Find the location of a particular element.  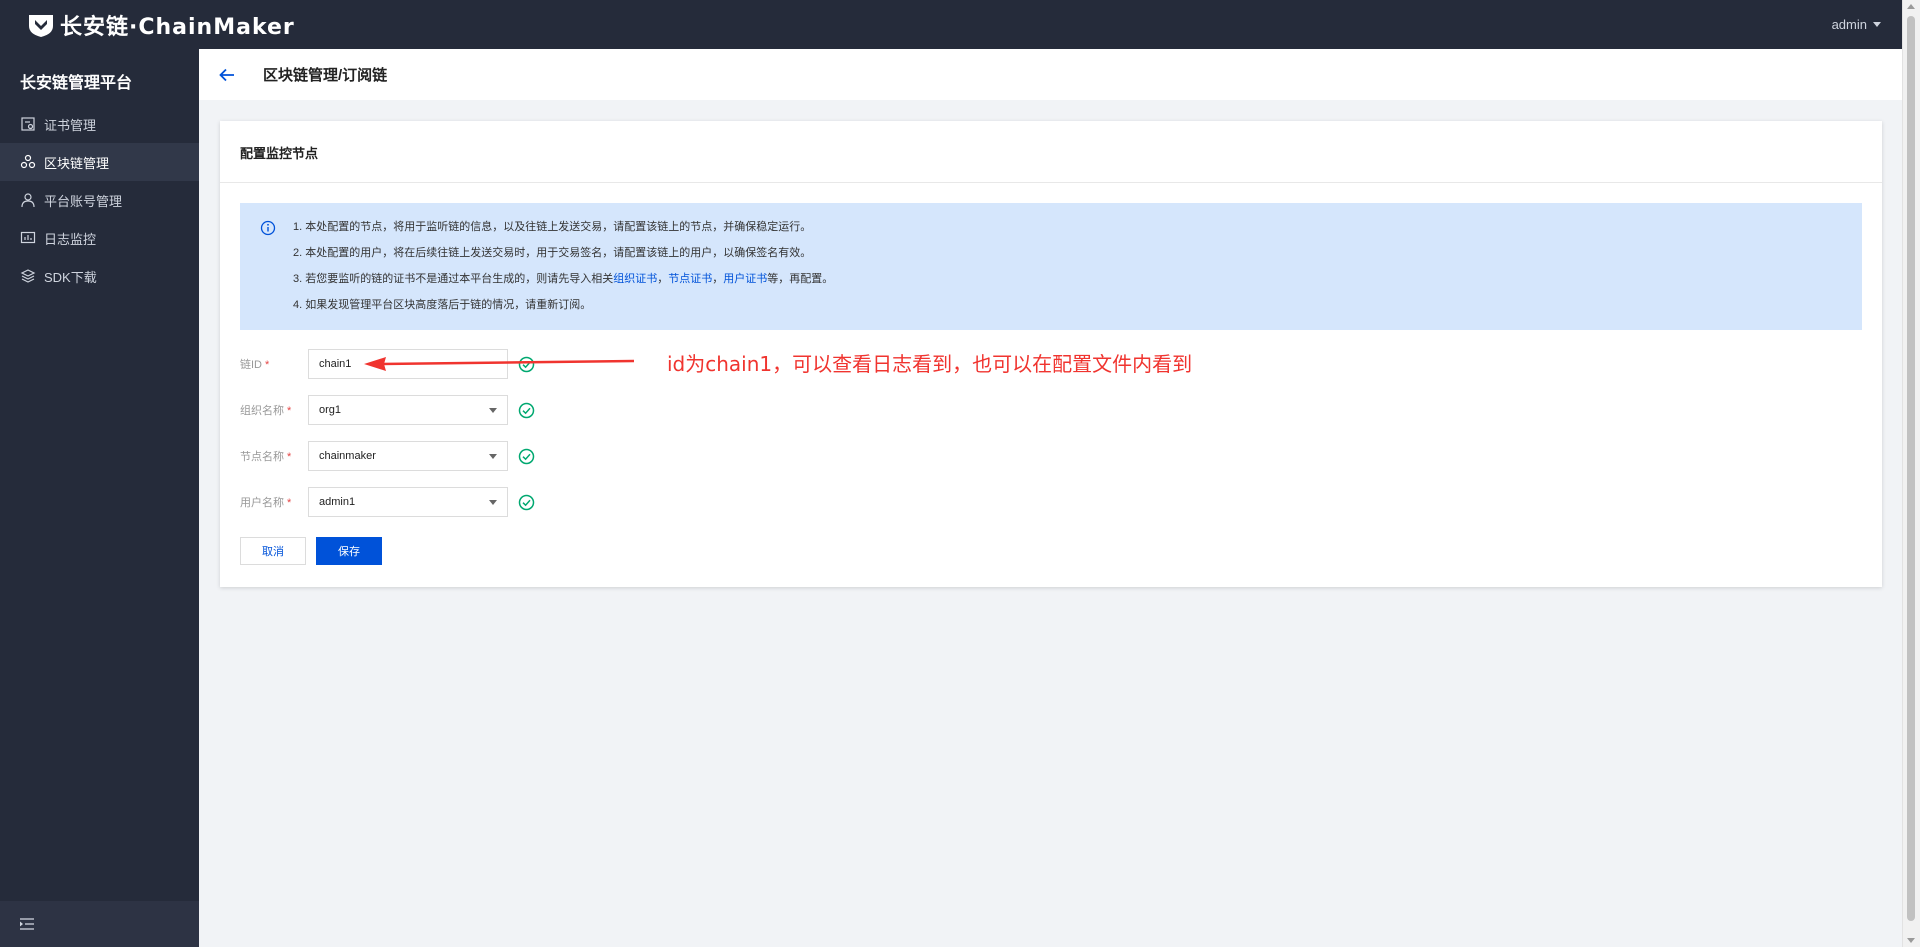

notice-line-3-prefix: 3. 若您要监听的链的证书不是通过本平台生成的，则请先导入相关 is located at coordinates (453, 279).